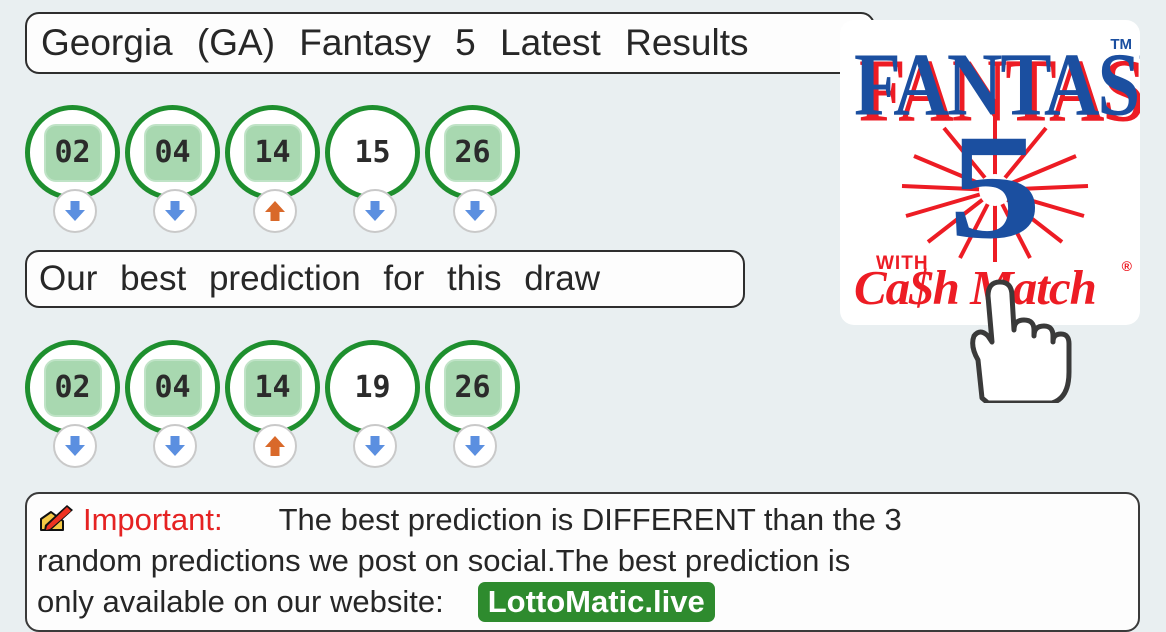 The width and height of the screenshot is (1166, 632). What do you see at coordinates (57, 519) in the screenshot?
I see `writing-hand-icon` at bounding box center [57, 519].